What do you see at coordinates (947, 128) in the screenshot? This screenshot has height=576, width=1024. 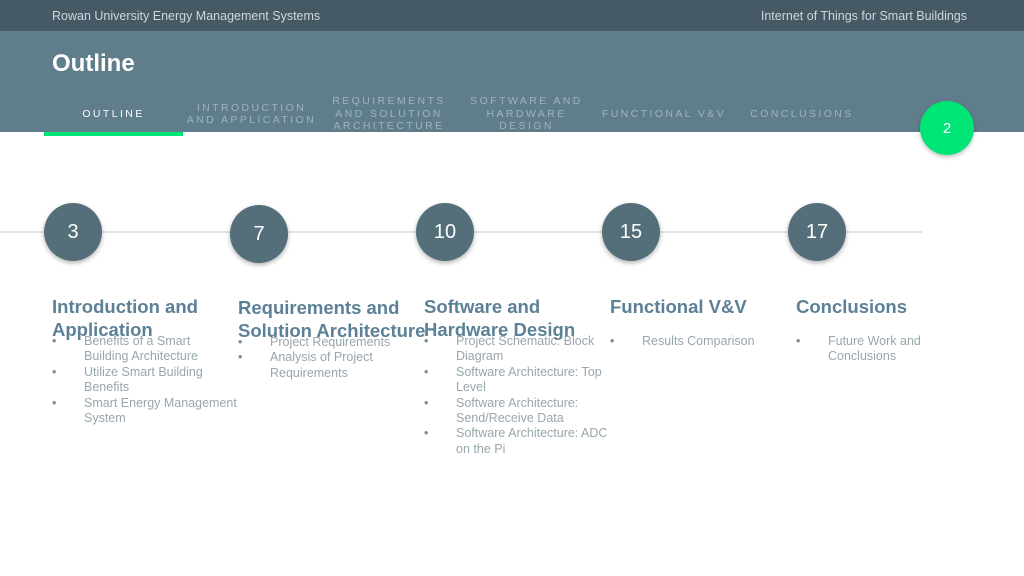 I see `page-number-badge: 2` at bounding box center [947, 128].